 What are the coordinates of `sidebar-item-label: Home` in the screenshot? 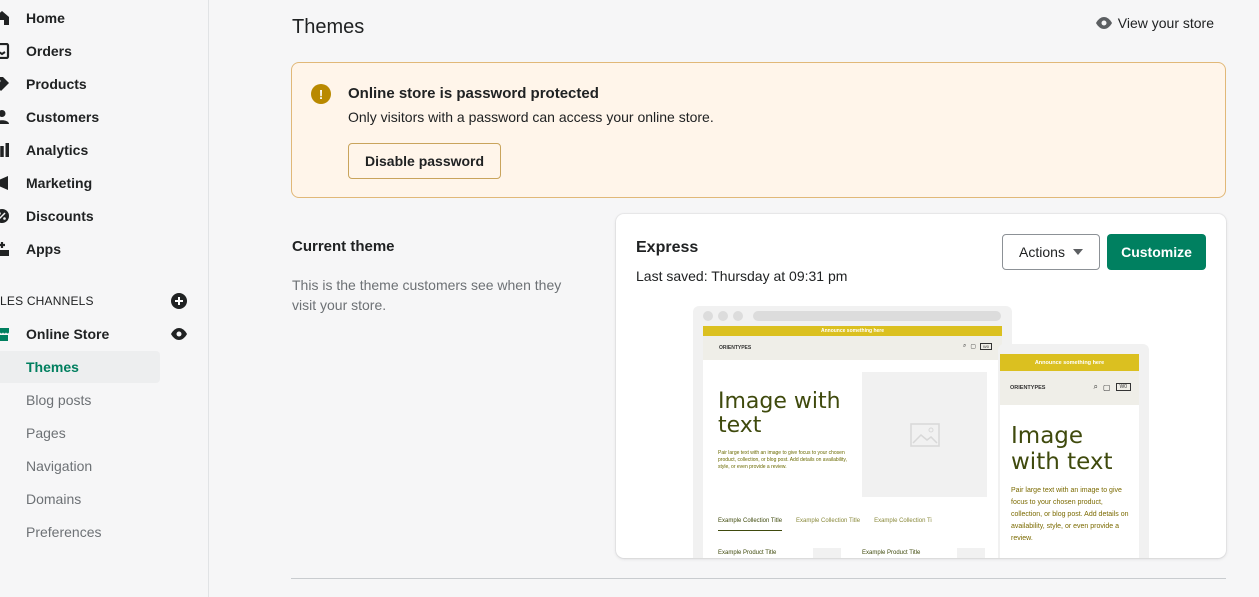 It's located at (45, 18).